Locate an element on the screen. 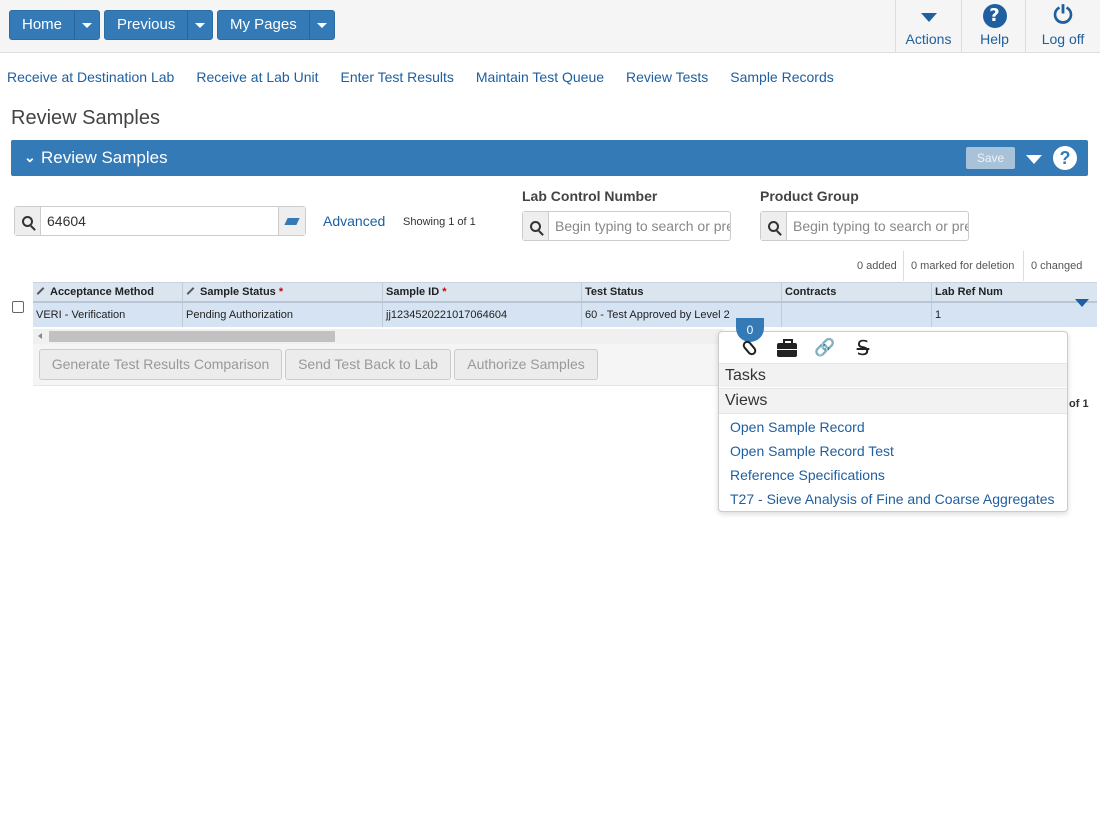 This screenshot has width=1100, height=826. clear-search-button is located at coordinates (291, 221).